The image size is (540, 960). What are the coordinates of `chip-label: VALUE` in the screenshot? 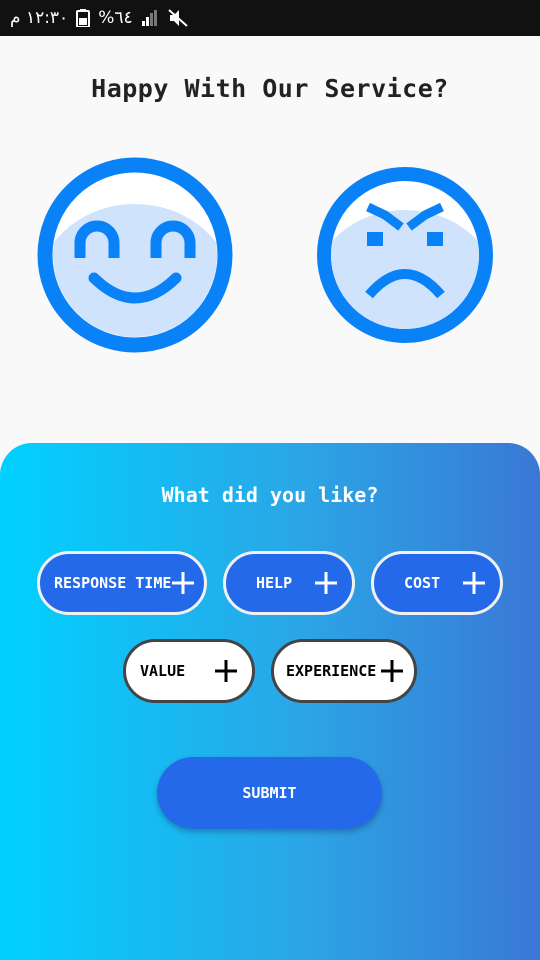 It's located at (163, 671).